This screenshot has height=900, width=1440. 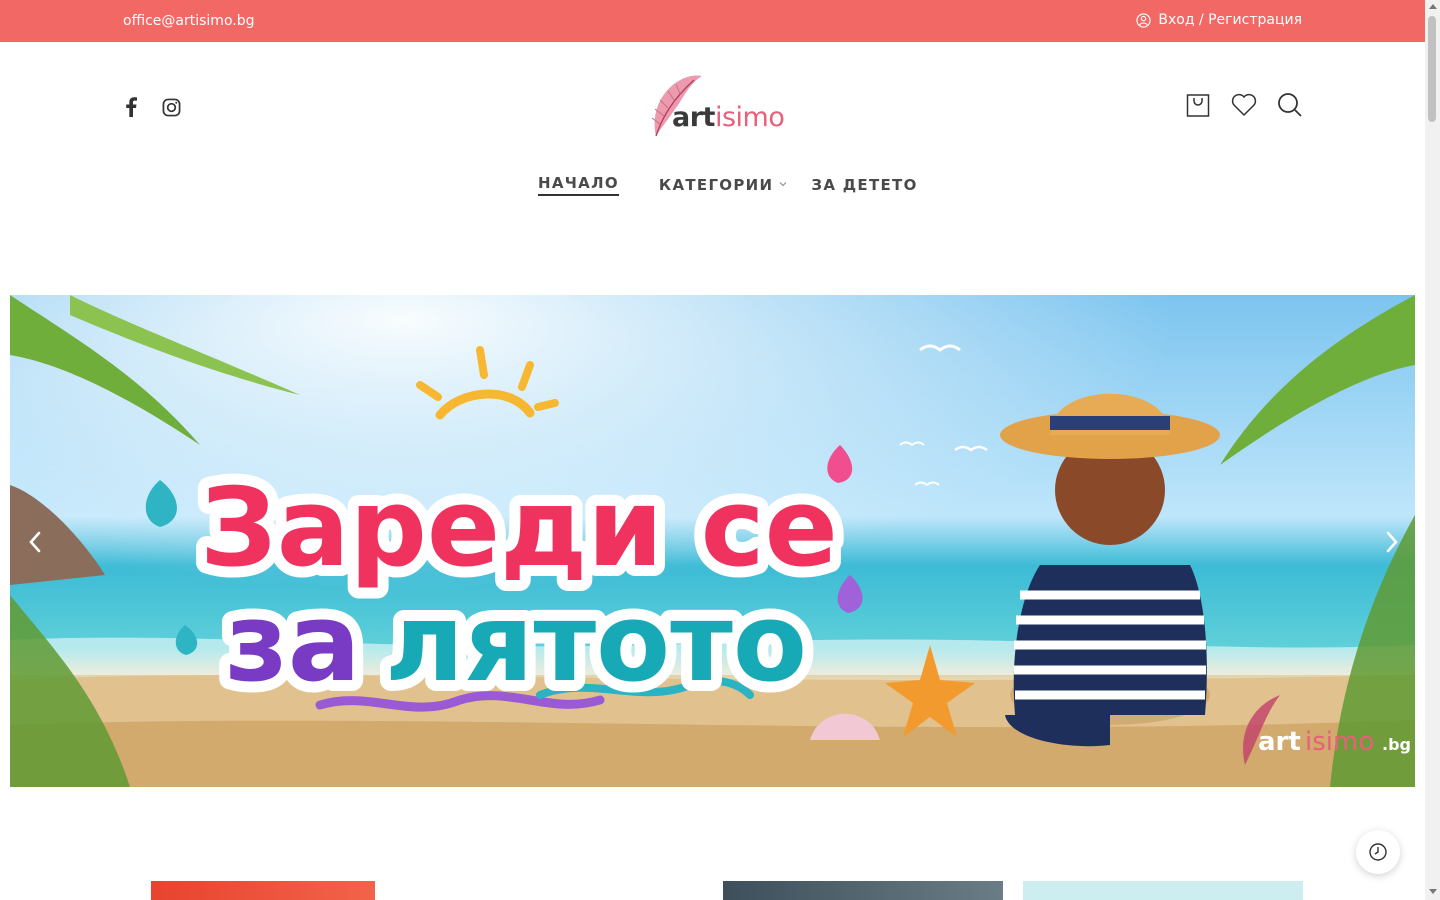 I want to click on nav-item-categories: КАТЕГОРИИ, so click(x=723, y=185).